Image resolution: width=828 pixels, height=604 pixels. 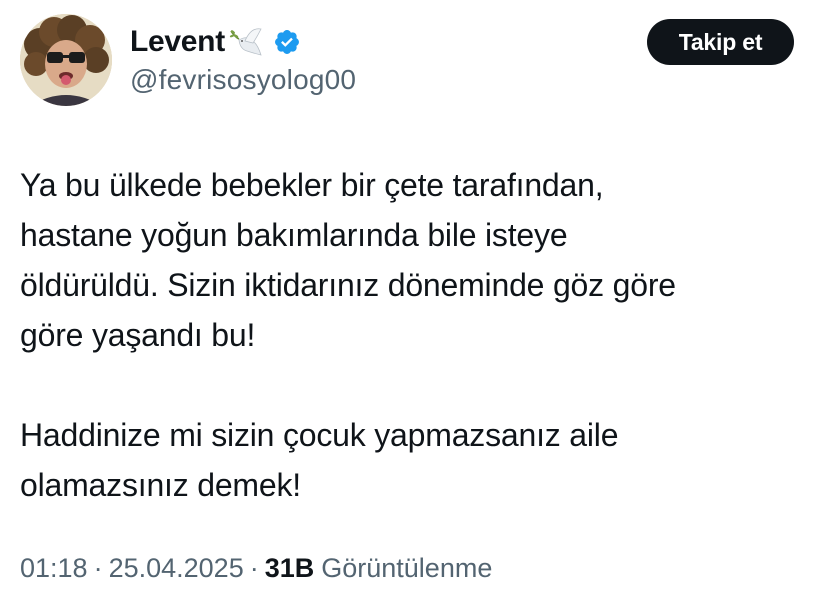 What do you see at coordinates (243, 80) in the screenshot?
I see `user-handle: @fevrisosyolog00` at bounding box center [243, 80].